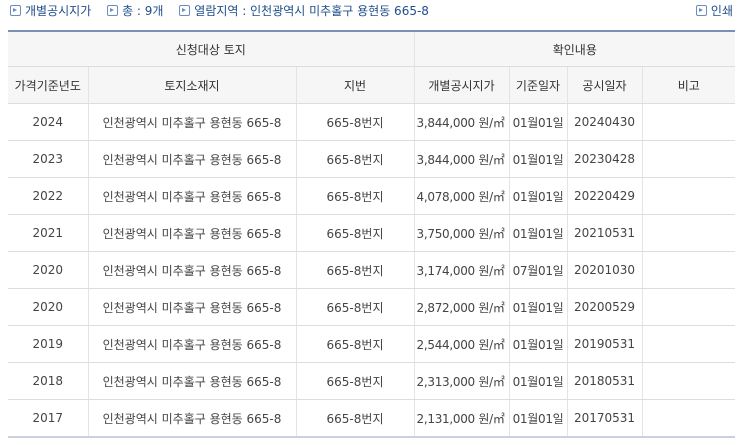 Image resolution: width=743 pixels, height=445 pixels. I want to click on cell-year: 2023, so click(48, 159).